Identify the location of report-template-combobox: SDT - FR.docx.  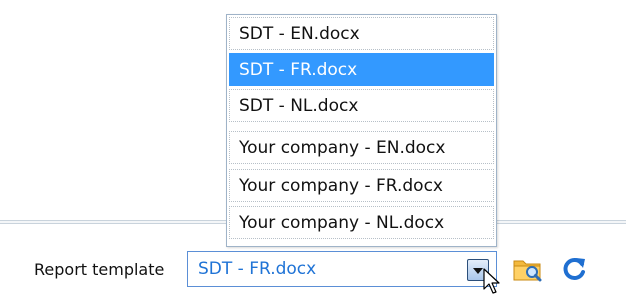
(342, 269).